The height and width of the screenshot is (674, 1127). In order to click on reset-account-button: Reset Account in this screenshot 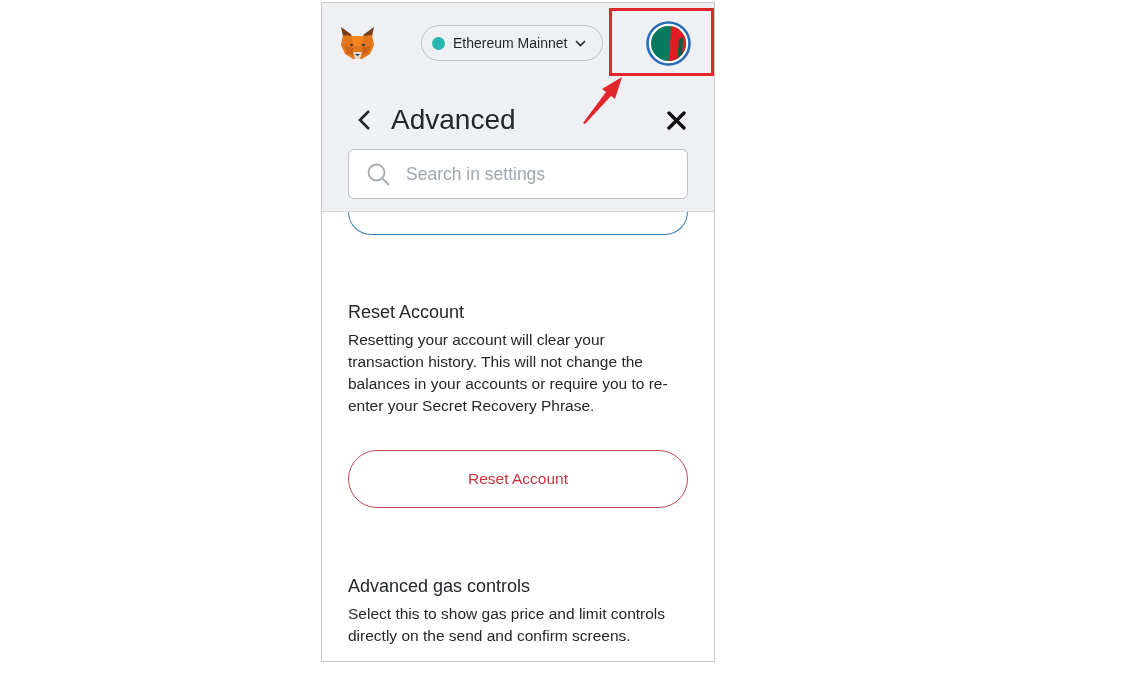, I will do `click(518, 479)`.